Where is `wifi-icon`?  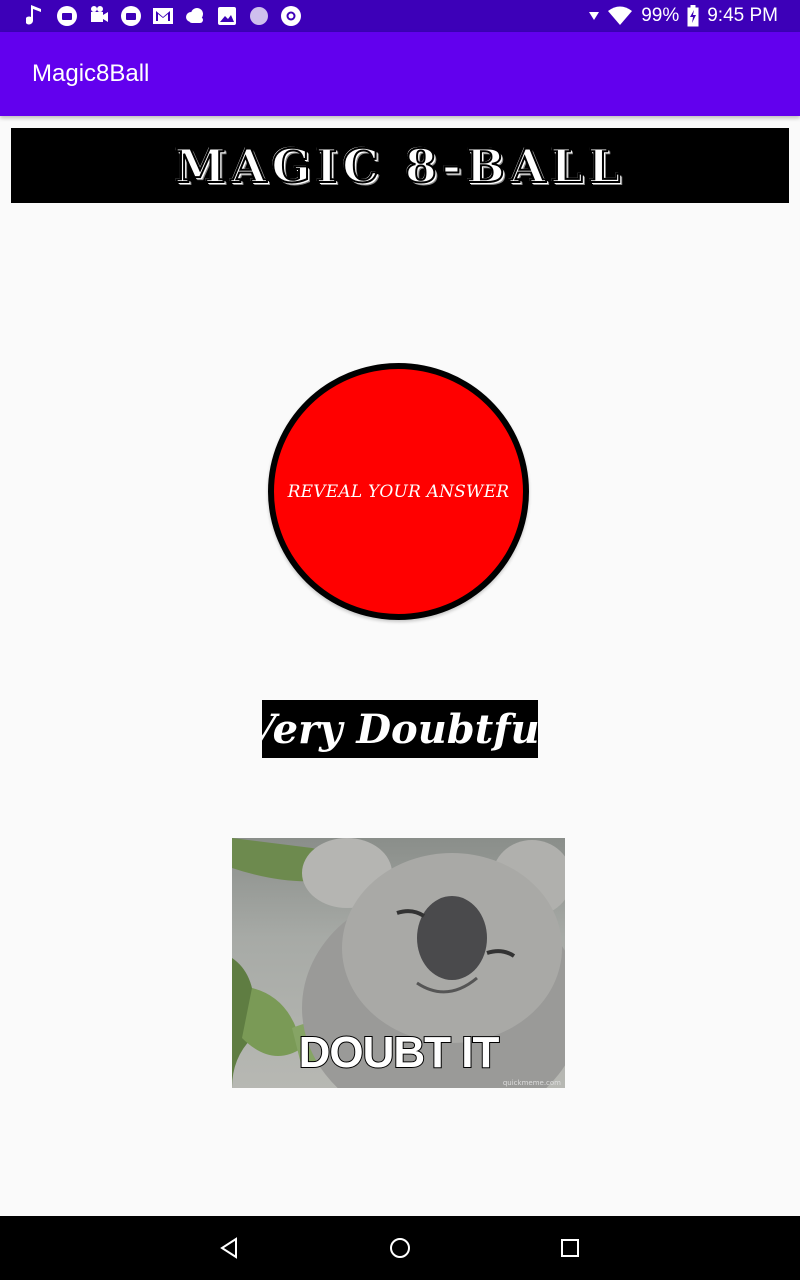
wifi-icon is located at coordinates (620, 16).